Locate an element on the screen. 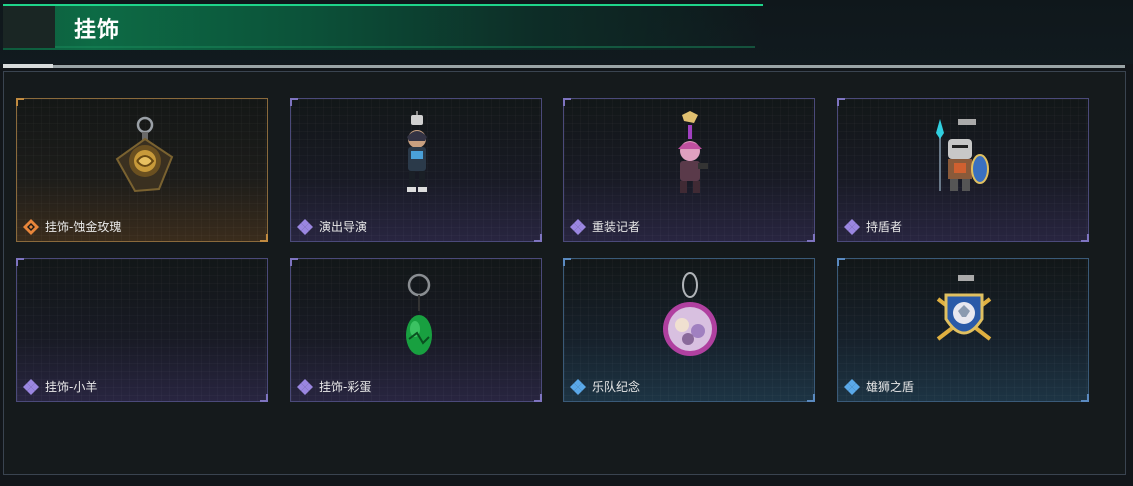 This screenshot has width=1133, height=486. title-underline is located at coordinates (405, 47).